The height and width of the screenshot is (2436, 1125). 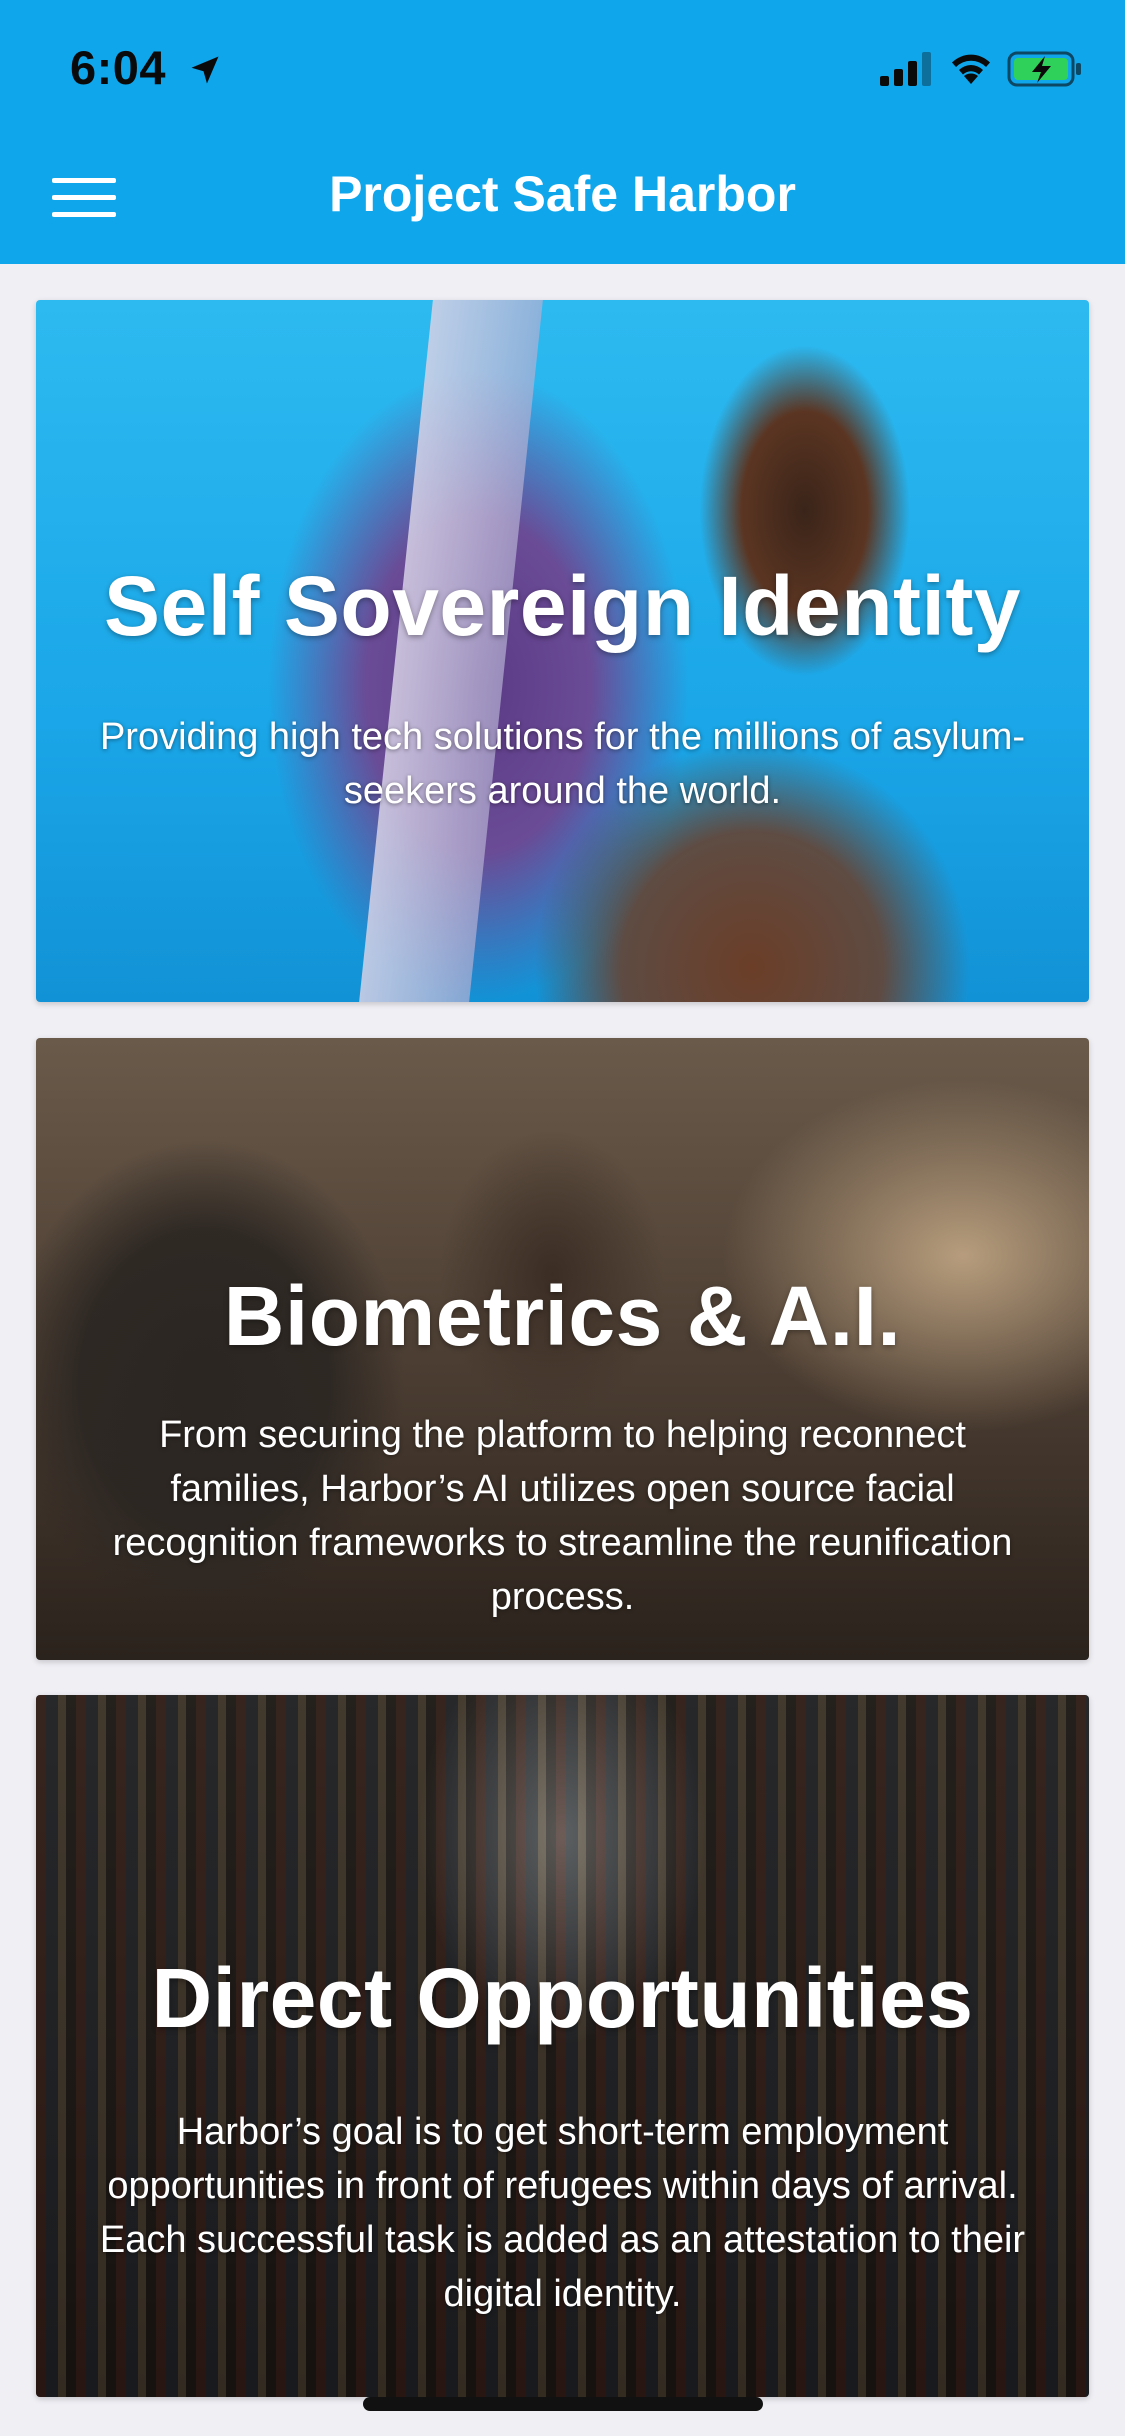 What do you see at coordinates (971, 69) in the screenshot?
I see `wifi-icon` at bounding box center [971, 69].